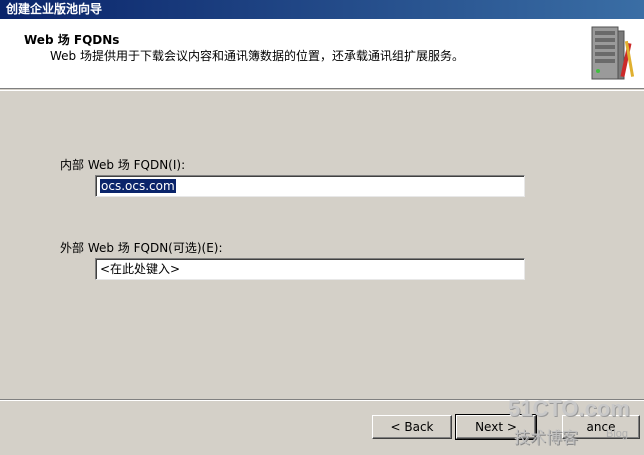 The height and width of the screenshot is (455, 644). Describe the element at coordinates (310, 269) in the screenshot. I see `external-fqdn-input: <在此处键入>` at that location.